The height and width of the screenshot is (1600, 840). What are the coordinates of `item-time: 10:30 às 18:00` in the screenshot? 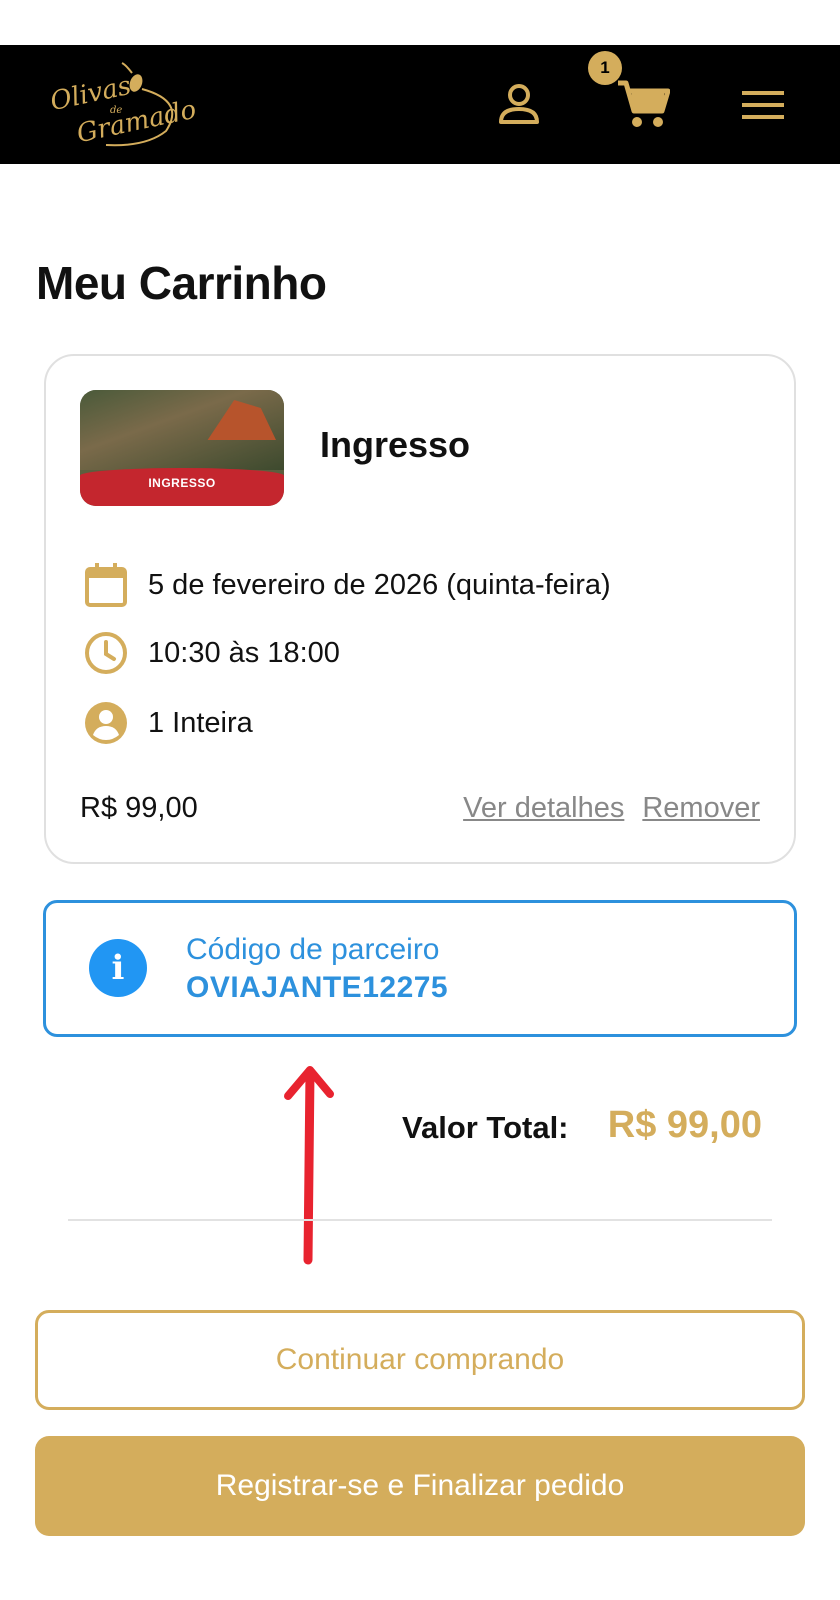 It's located at (244, 652).